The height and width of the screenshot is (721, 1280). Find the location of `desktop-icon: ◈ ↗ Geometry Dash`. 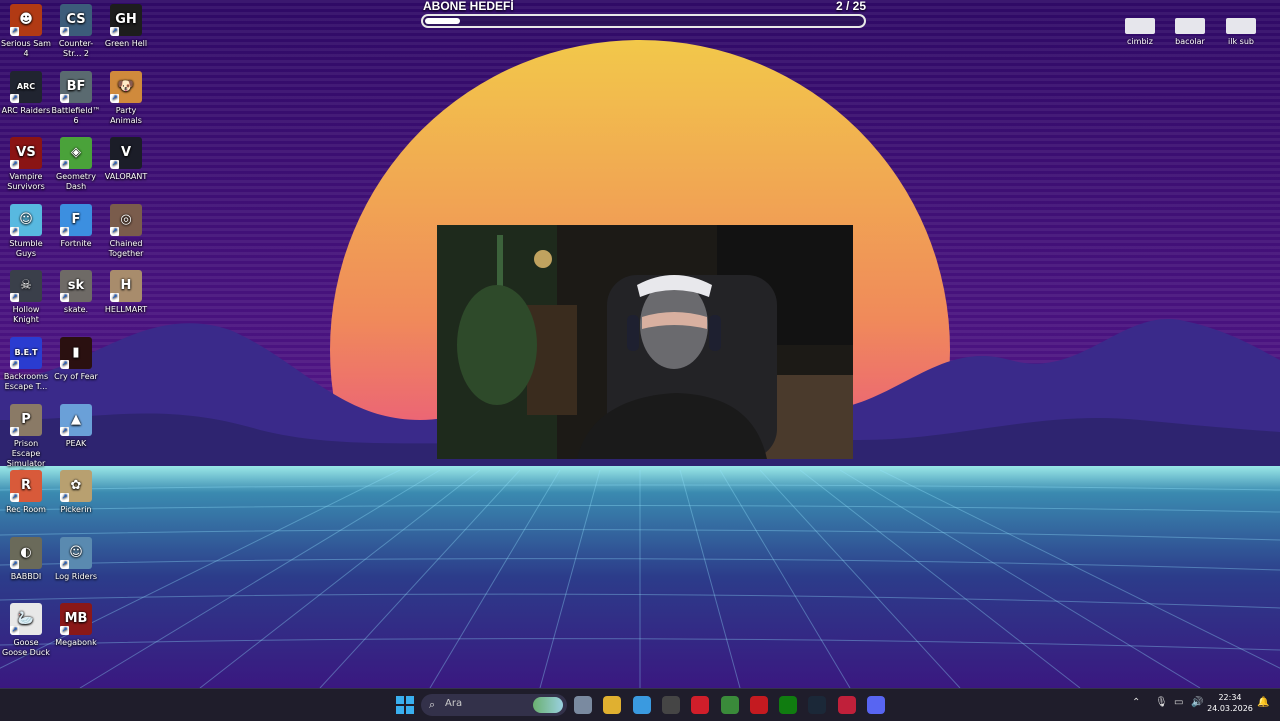

desktop-icon: ◈ ↗ Geometry Dash is located at coordinates (76, 164).